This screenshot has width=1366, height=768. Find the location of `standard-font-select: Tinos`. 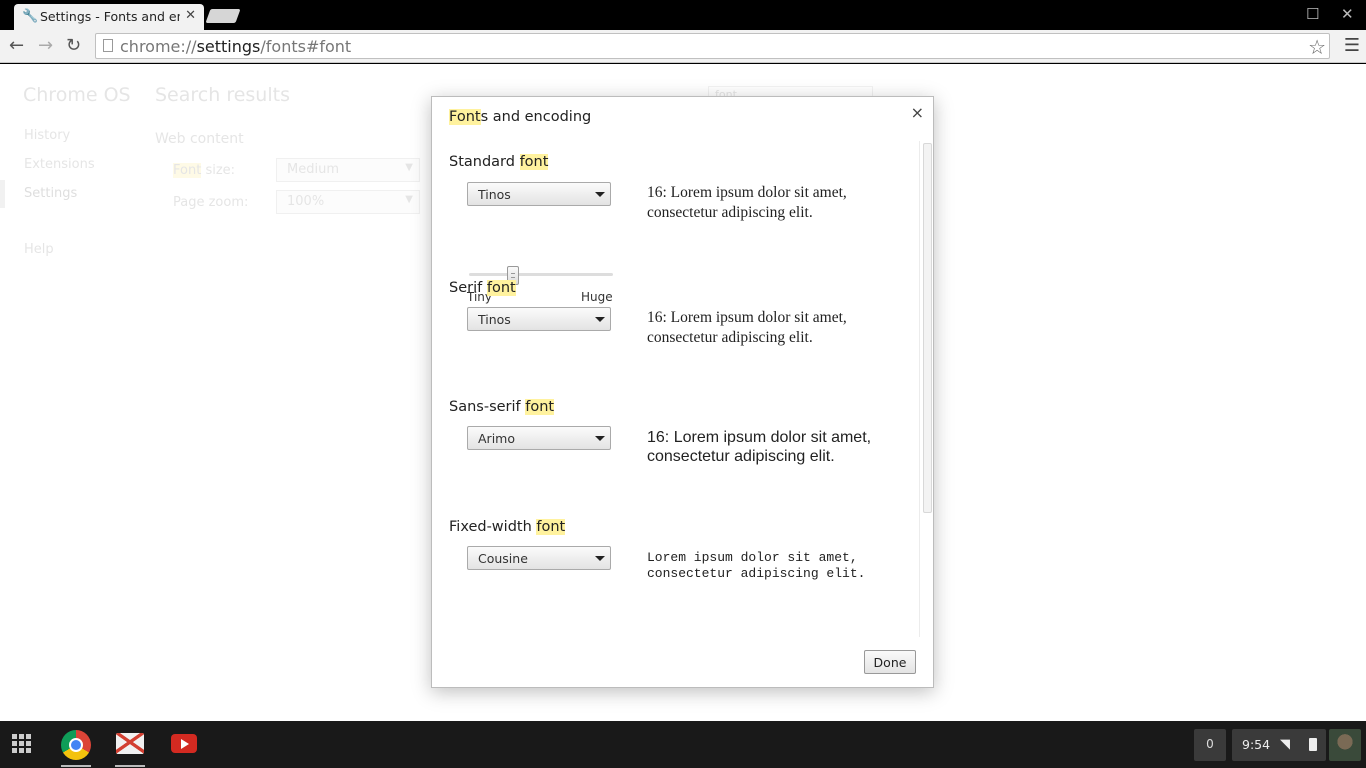

standard-font-select: Tinos is located at coordinates (539, 194).